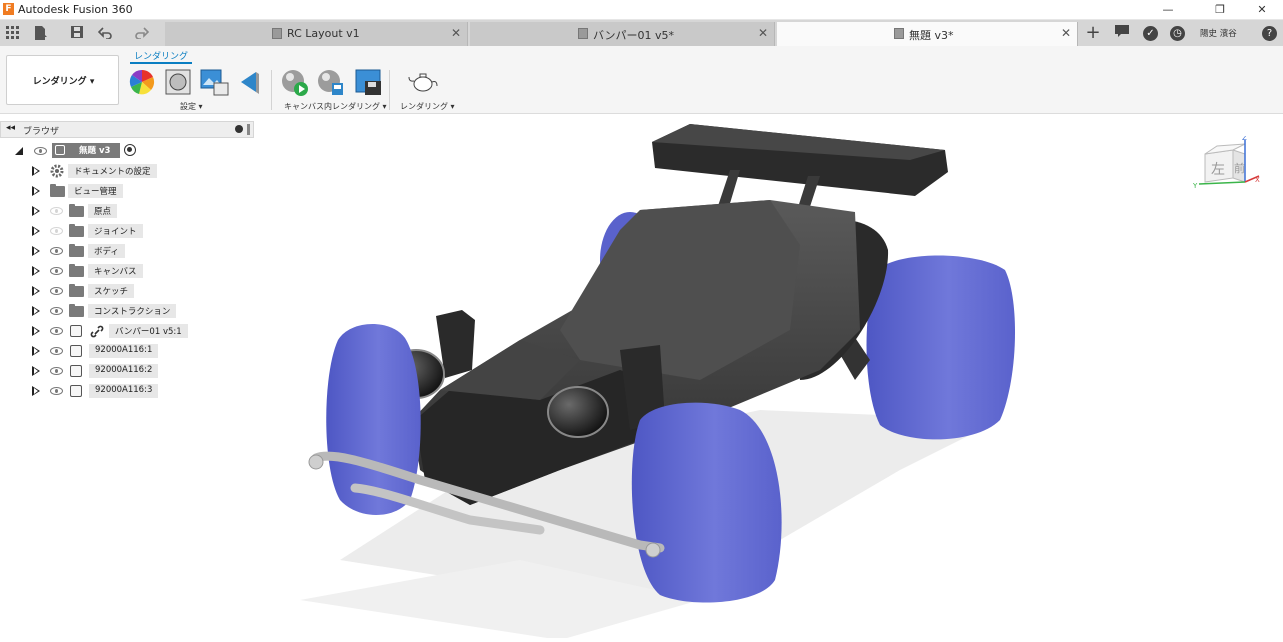  Describe the element at coordinates (62, 80) in the screenshot. I see `workspace-selector: レンダリング ▾` at that location.